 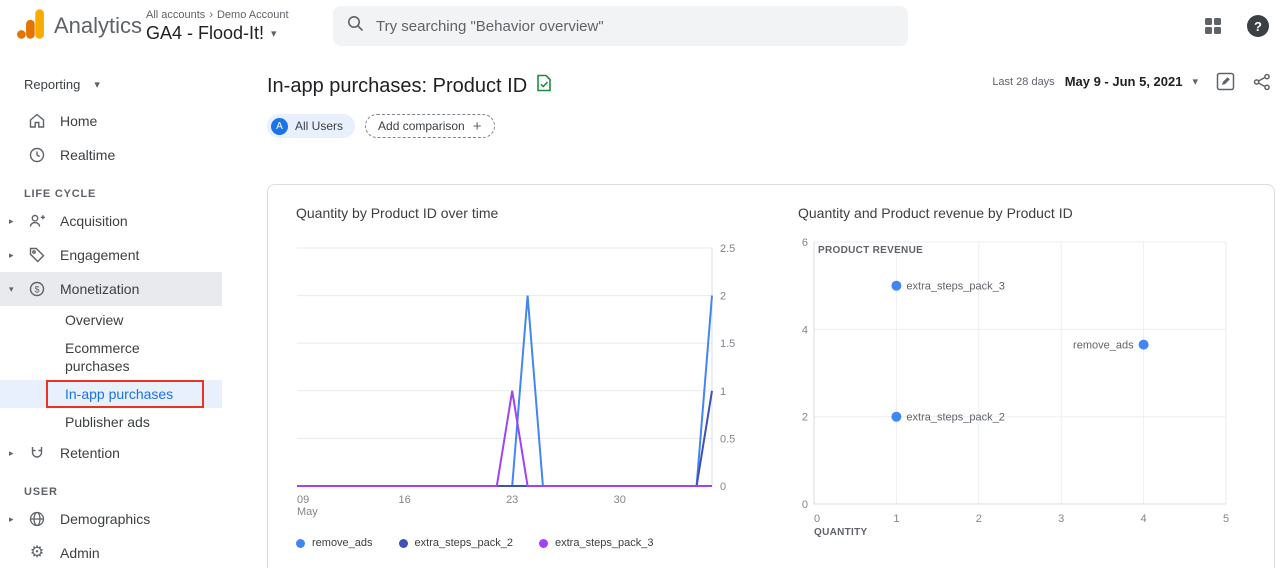 What do you see at coordinates (90, 453) in the screenshot?
I see `sidebar-item-label: Retention` at bounding box center [90, 453].